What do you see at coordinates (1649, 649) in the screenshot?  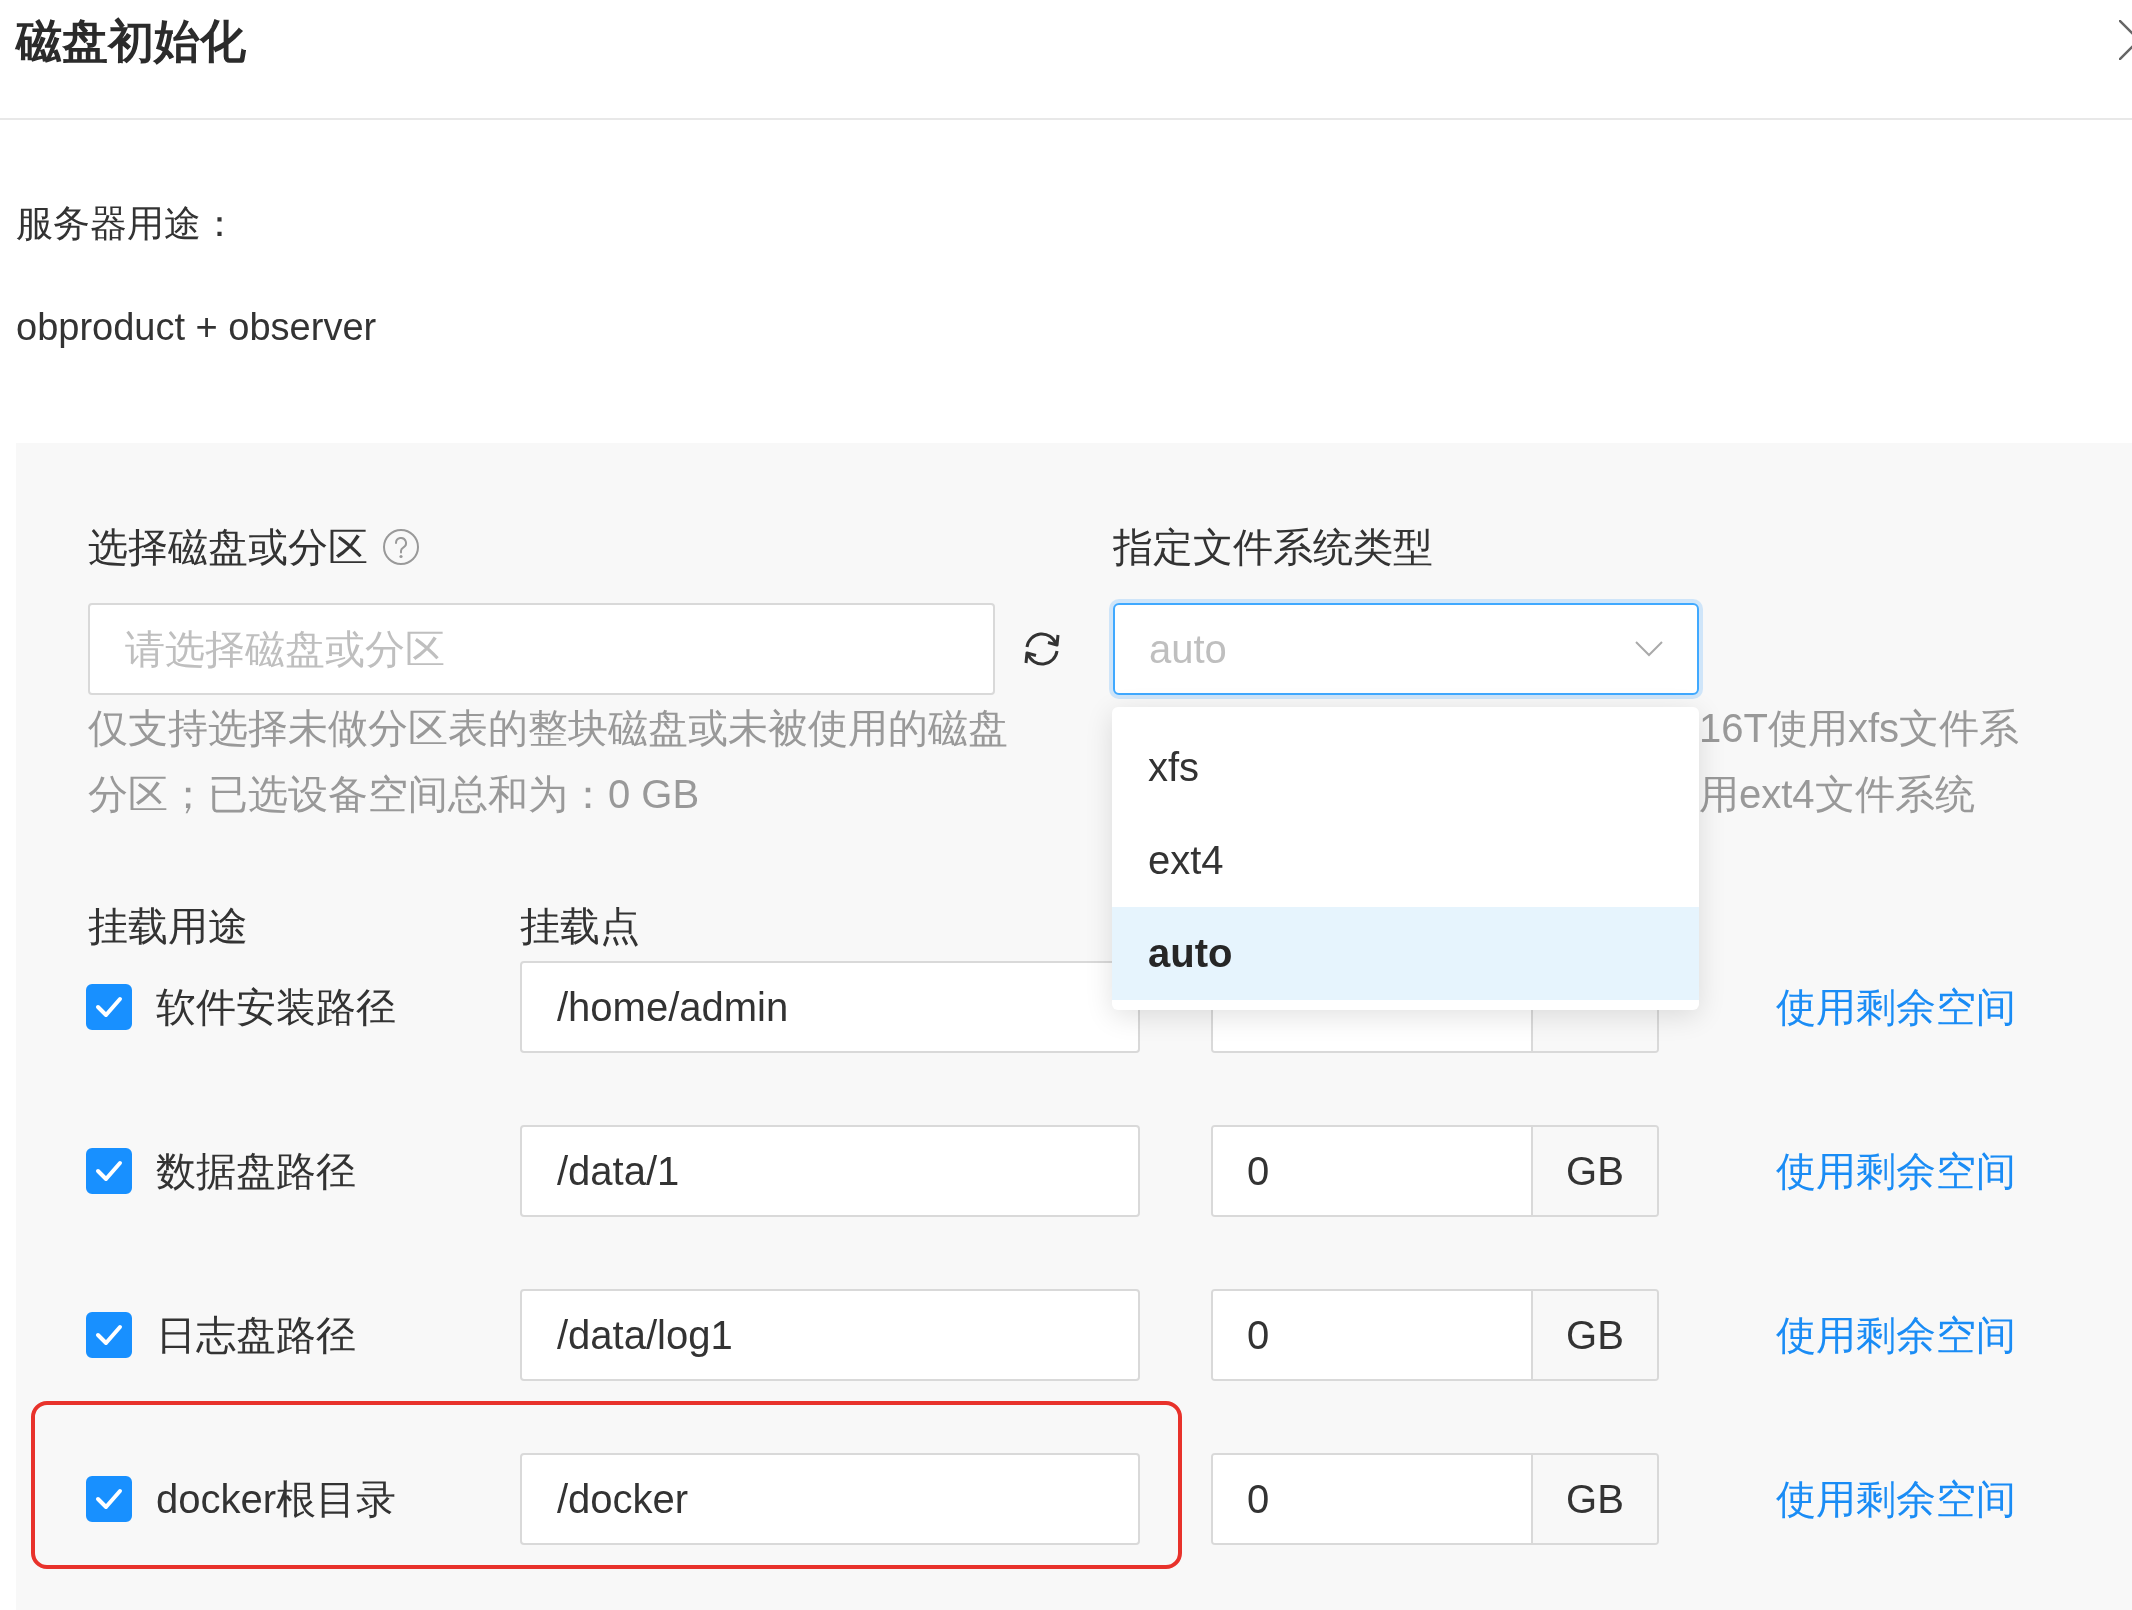 I see `chevron-down-icon` at bounding box center [1649, 649].